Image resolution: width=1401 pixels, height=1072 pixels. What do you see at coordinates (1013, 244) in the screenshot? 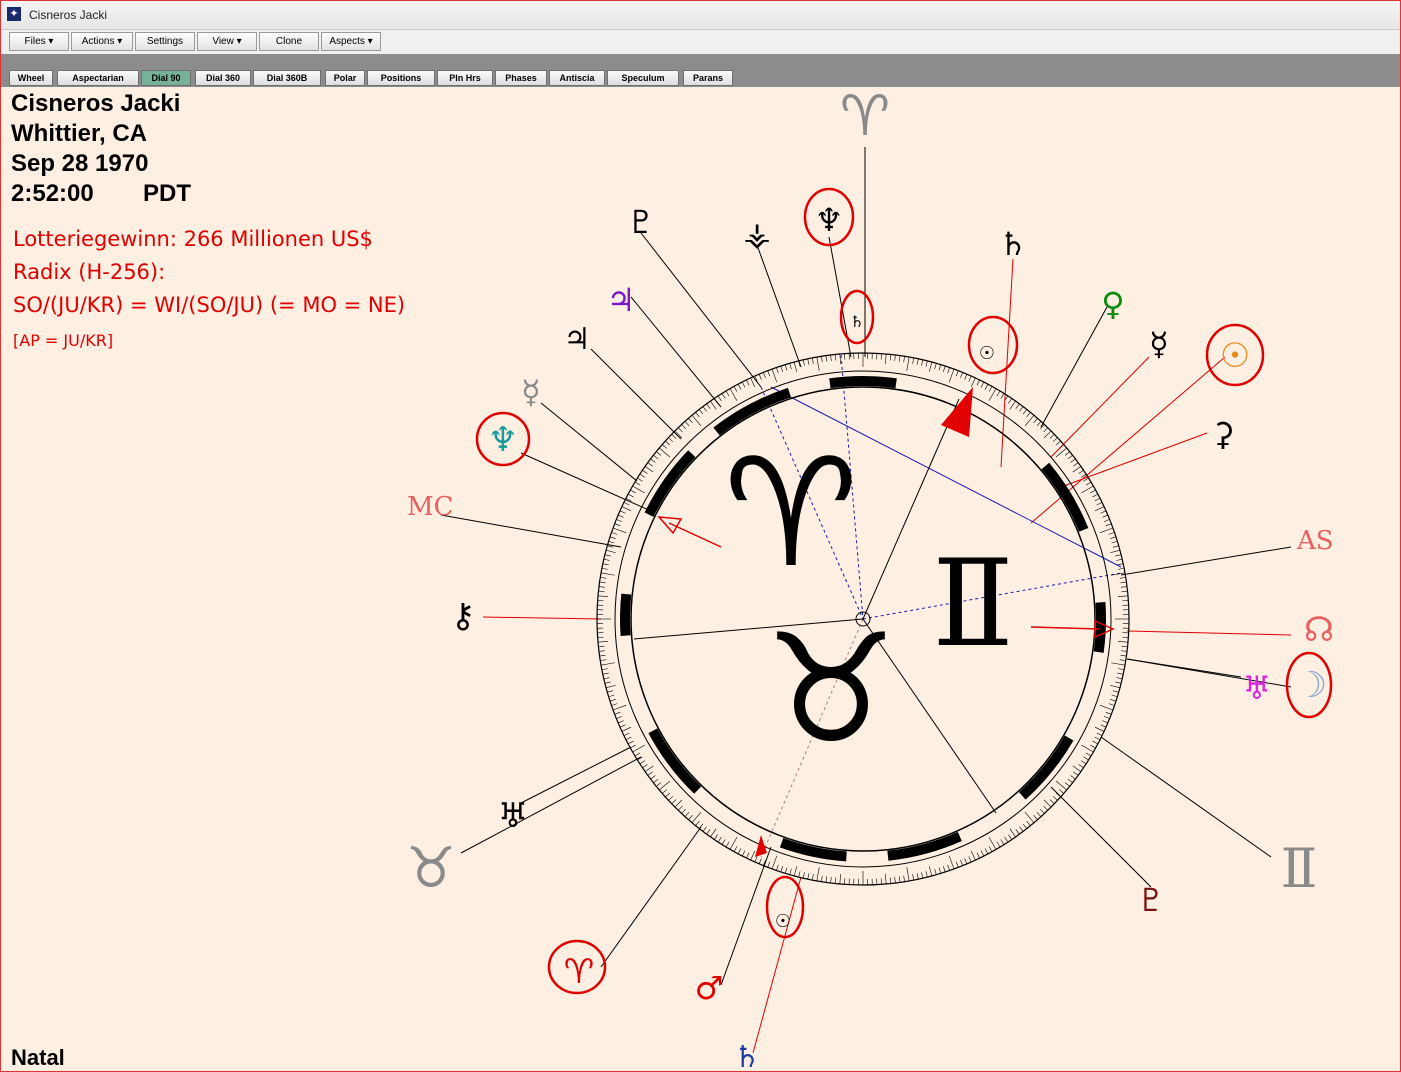
I see `kronos-glyph: ♄` at bounding box center [1013, 244].